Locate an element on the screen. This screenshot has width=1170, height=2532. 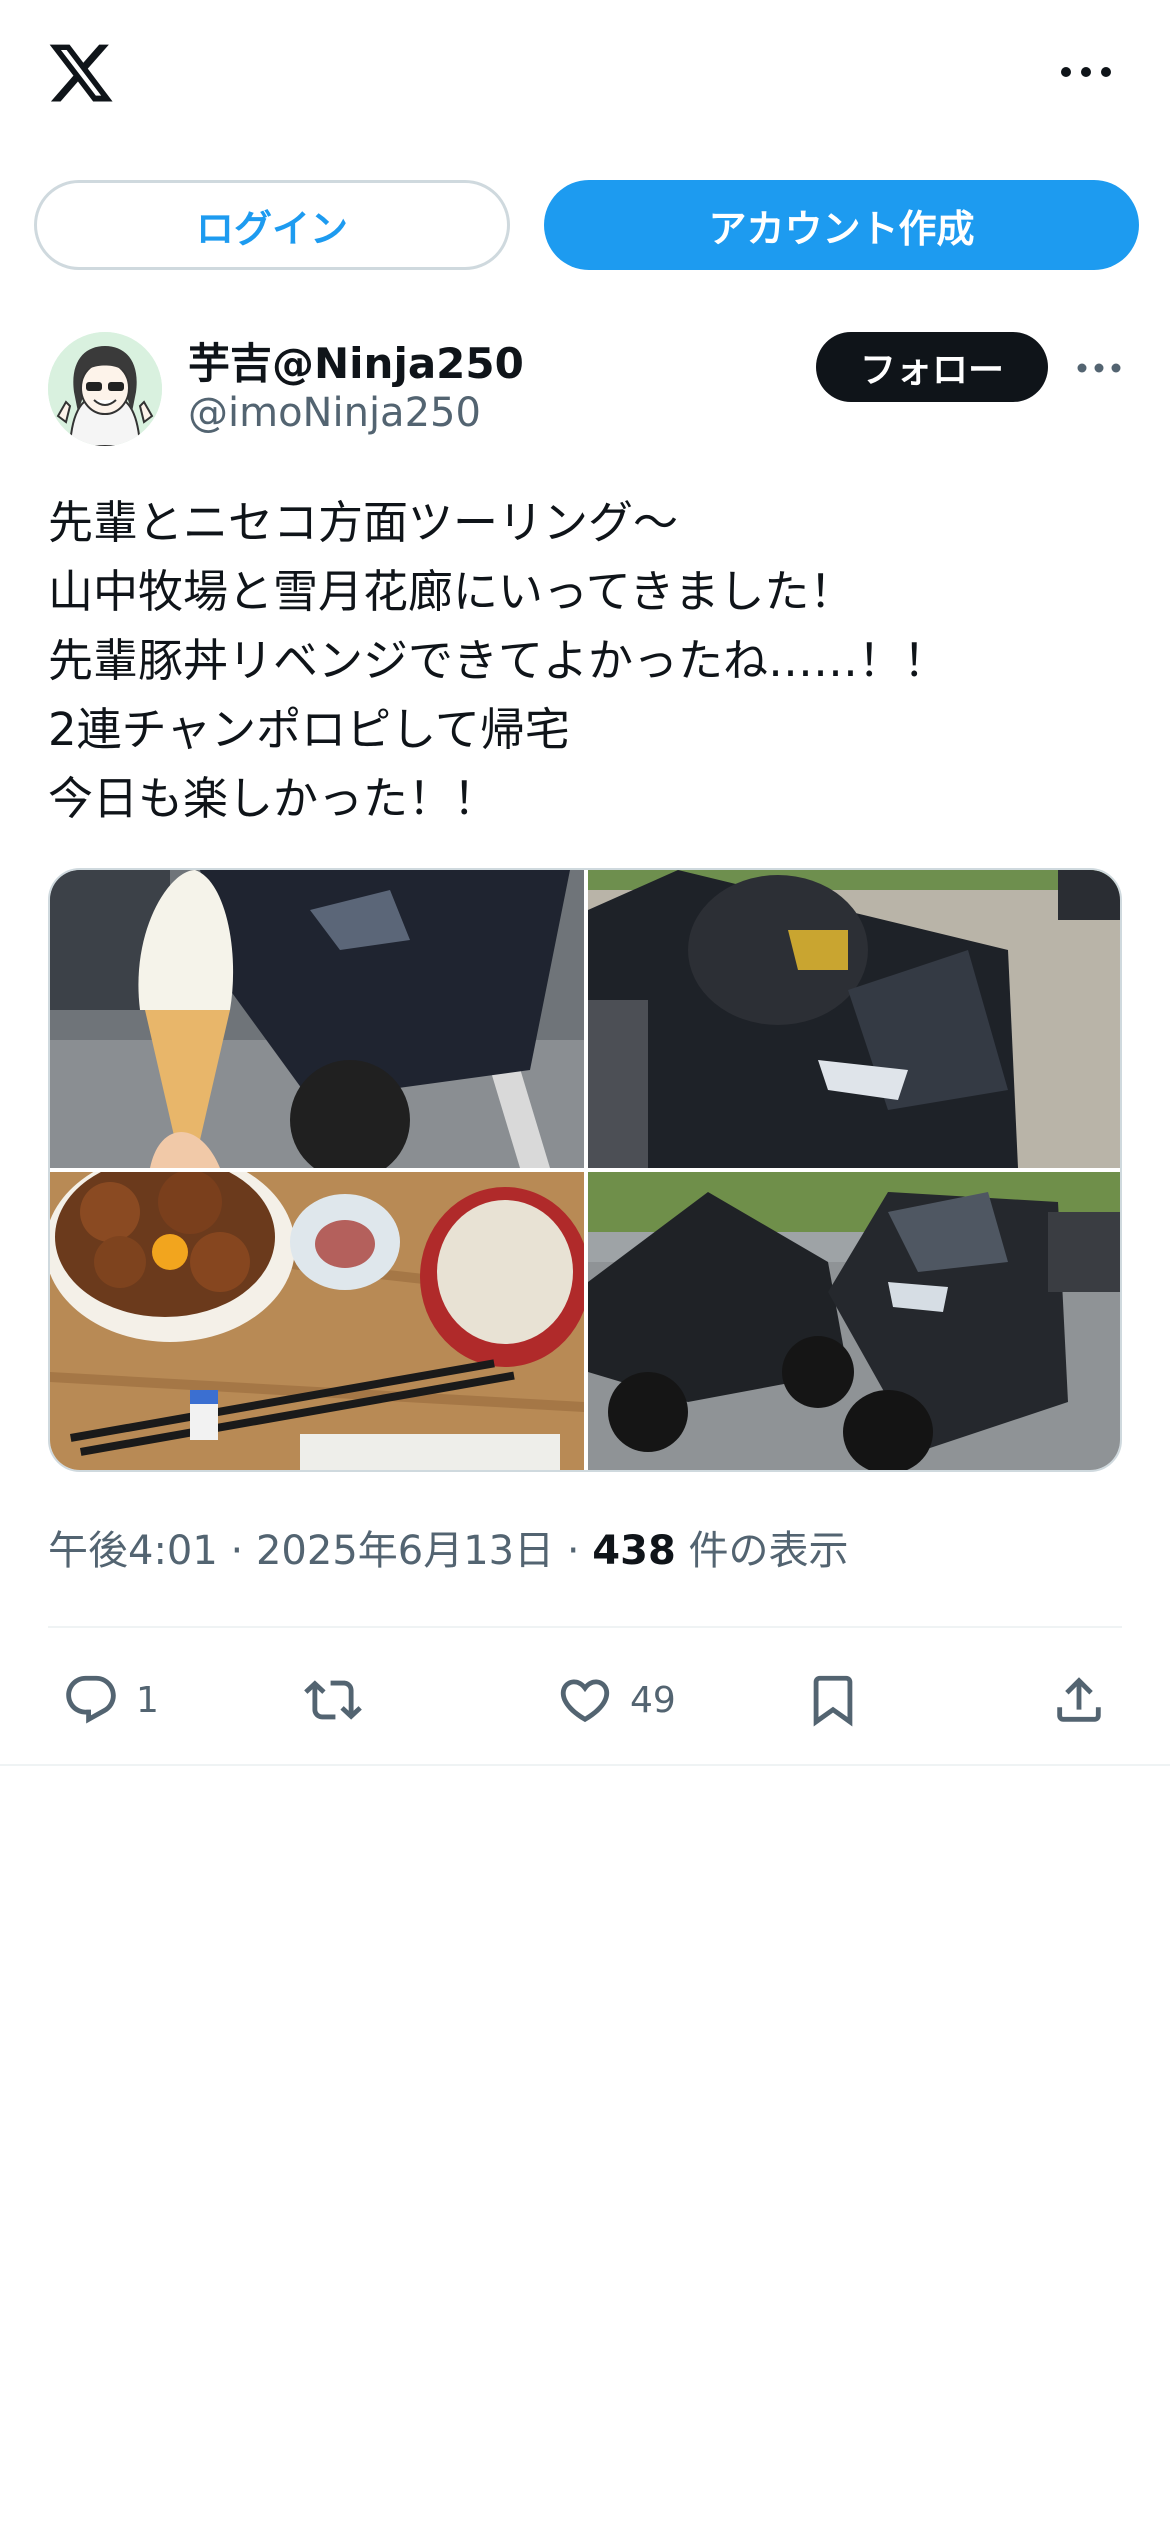
post-text-line: 2連チャンポロピして帰宅 is located at coordinates (309, 729).